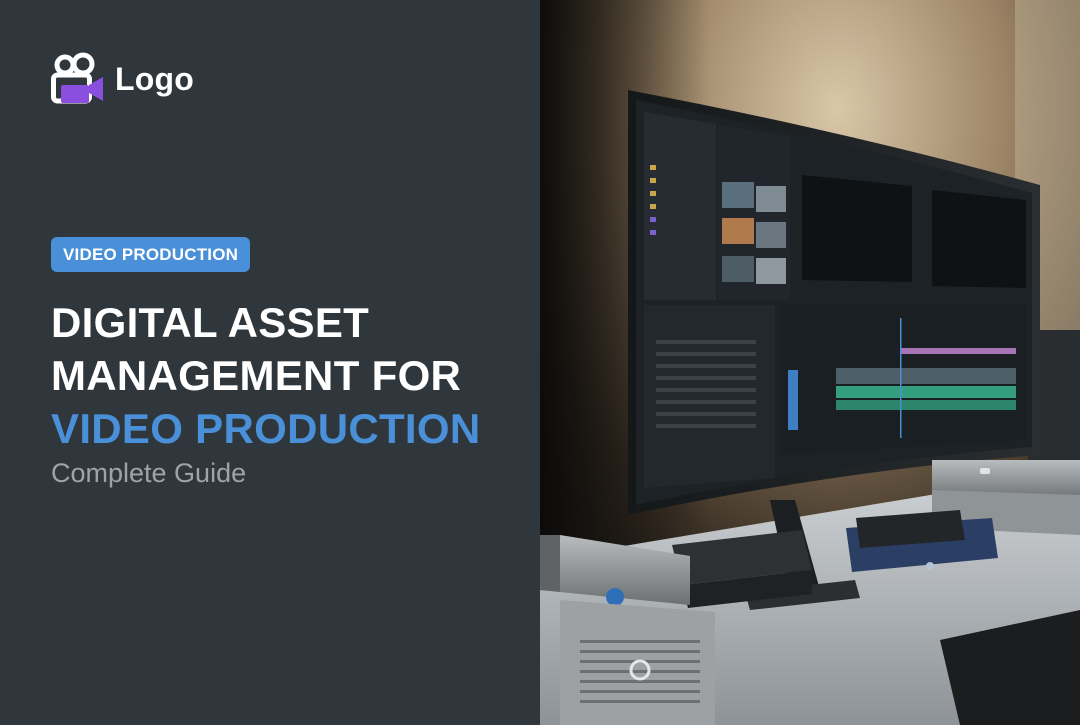 The width and height of the screenshot is (1080, 725). Describe the element at coordinates (77, 78) in the screenshot. I see `video-camera-icon` at that location.